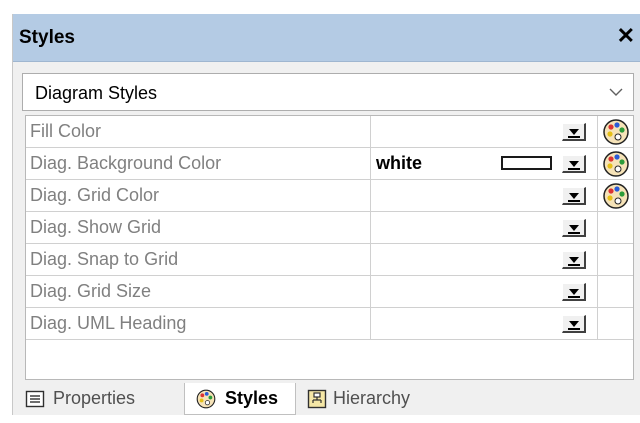 The height and width of the screenshot is (423, 640). What do you see at coordinates (198, 163) in the screenshot?
I see `property-name: Diag. Background Color` at bounding box center [198, 163].